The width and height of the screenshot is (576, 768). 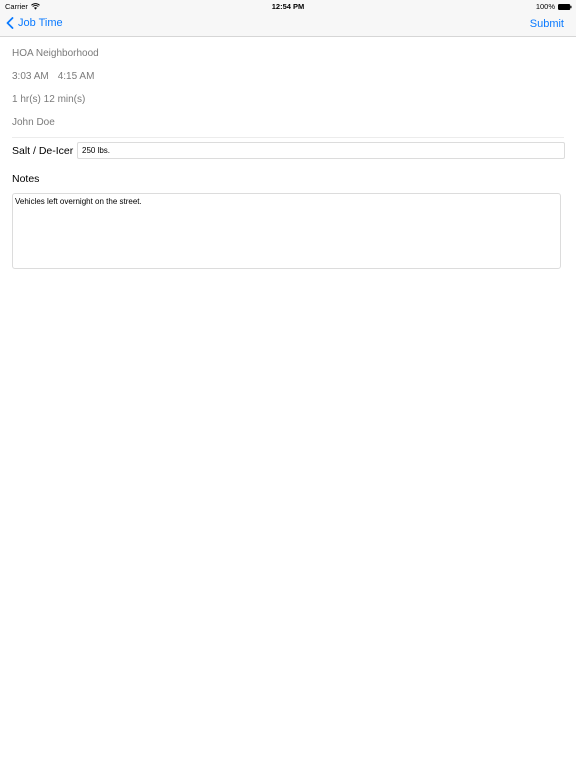 I want to click on job-end-time: 4:15 AM, so click(x=76, y=76).